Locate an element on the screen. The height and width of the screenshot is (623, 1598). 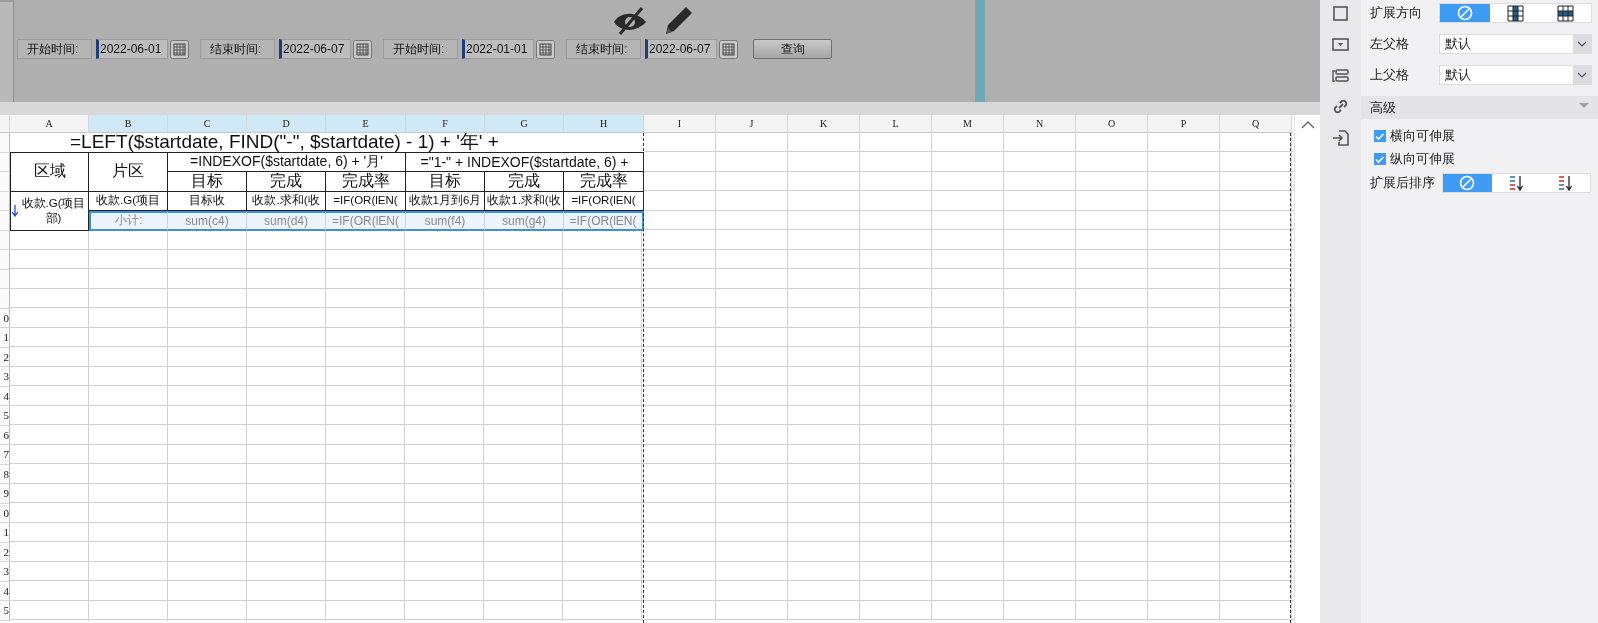
formula-cell: ="1-" + INDEXOF($startdate, 6) + is located at coordinates (525, 162).